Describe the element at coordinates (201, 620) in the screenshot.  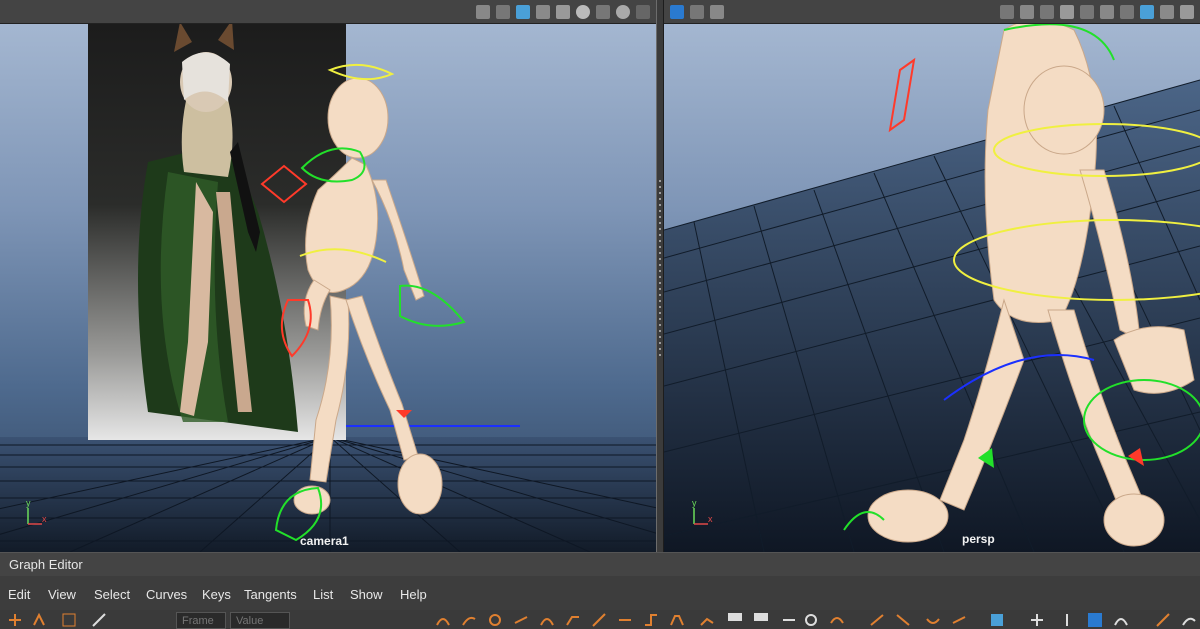
I see `frame-field` at that location.